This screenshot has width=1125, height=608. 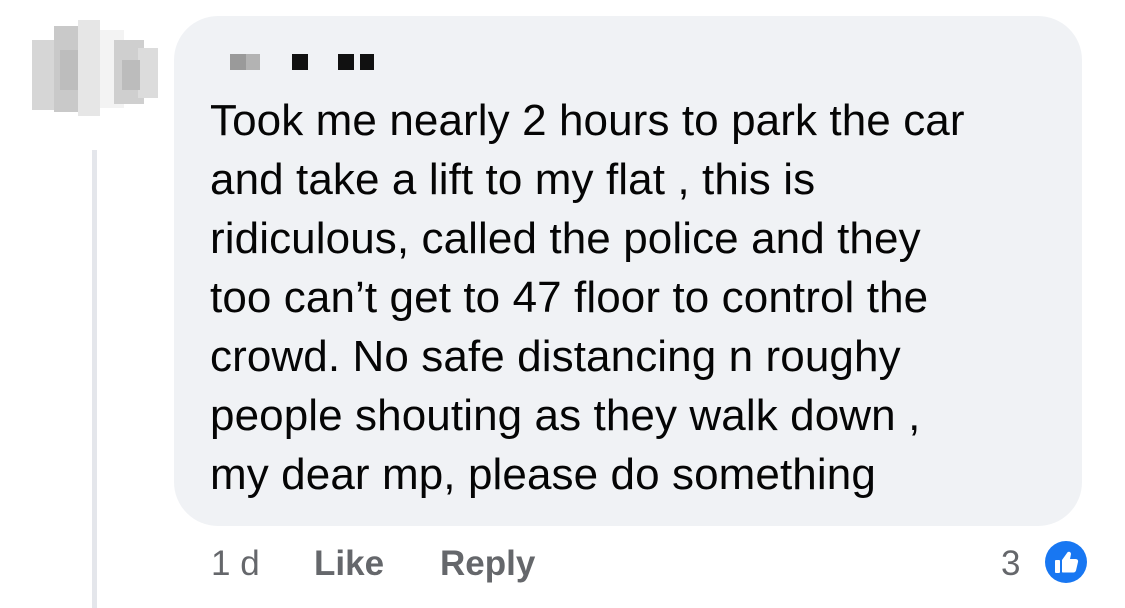 I want to click on thumbs-up-icon, so click(x=1066, y=562).